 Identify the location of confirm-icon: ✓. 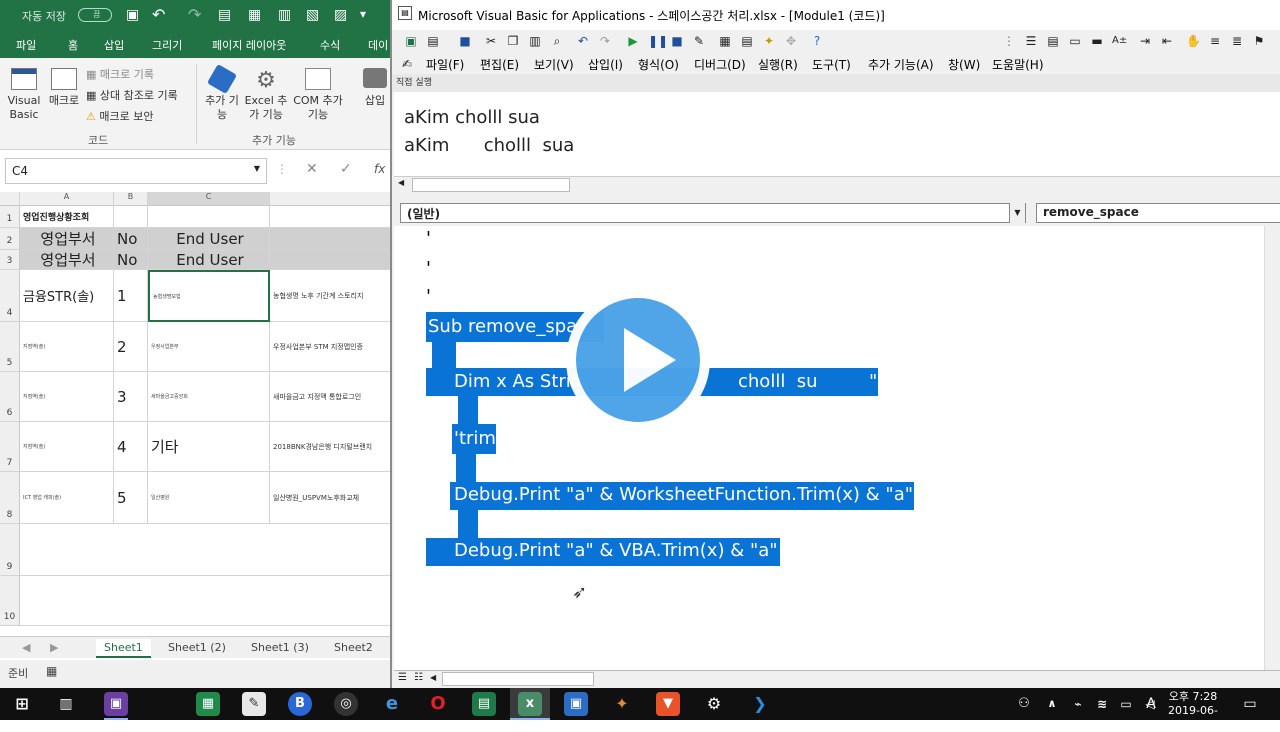
(346, 169).